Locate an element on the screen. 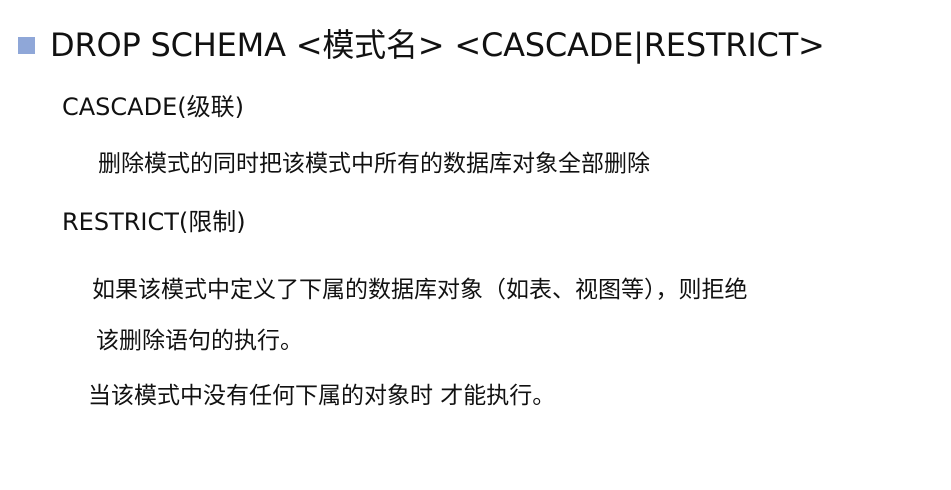 The height and width of the screenshot is (490, 951). restrict-option-label: RESTRICT(限制) is located at coordinates (154, 222).